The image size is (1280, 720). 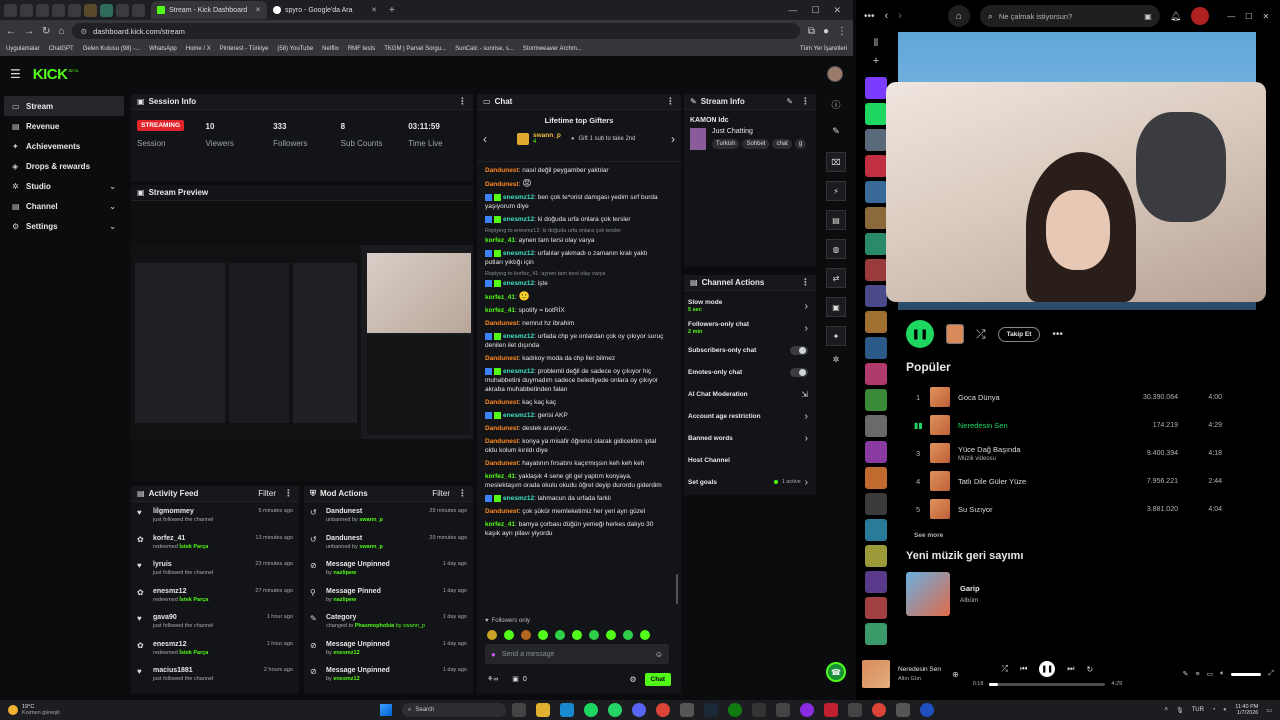 What do you see at coordinates (1071, 425) in the screenshot?
I see `track-row: ▮▮ Neredesin Sen 174.219 4:29` at bounding box center [1071, 425].